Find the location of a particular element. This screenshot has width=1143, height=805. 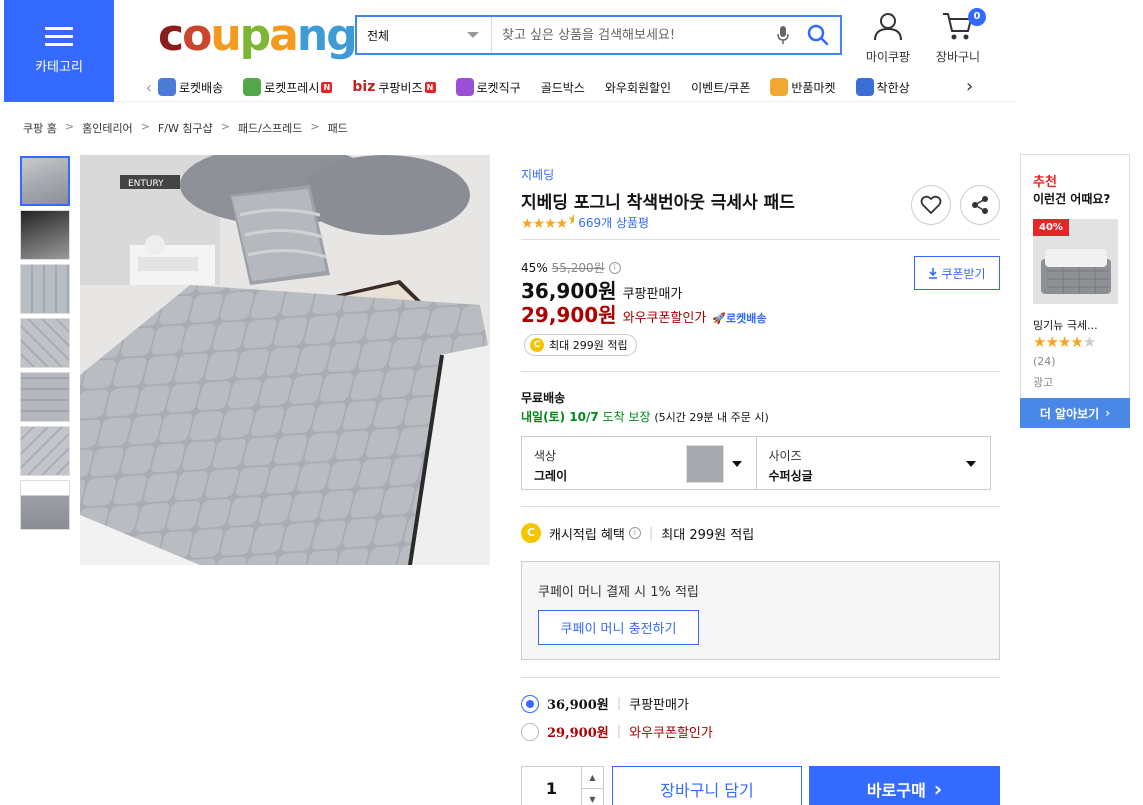

nav-item-label: 쿠팡비즈 is located at coordinates (400, 87).